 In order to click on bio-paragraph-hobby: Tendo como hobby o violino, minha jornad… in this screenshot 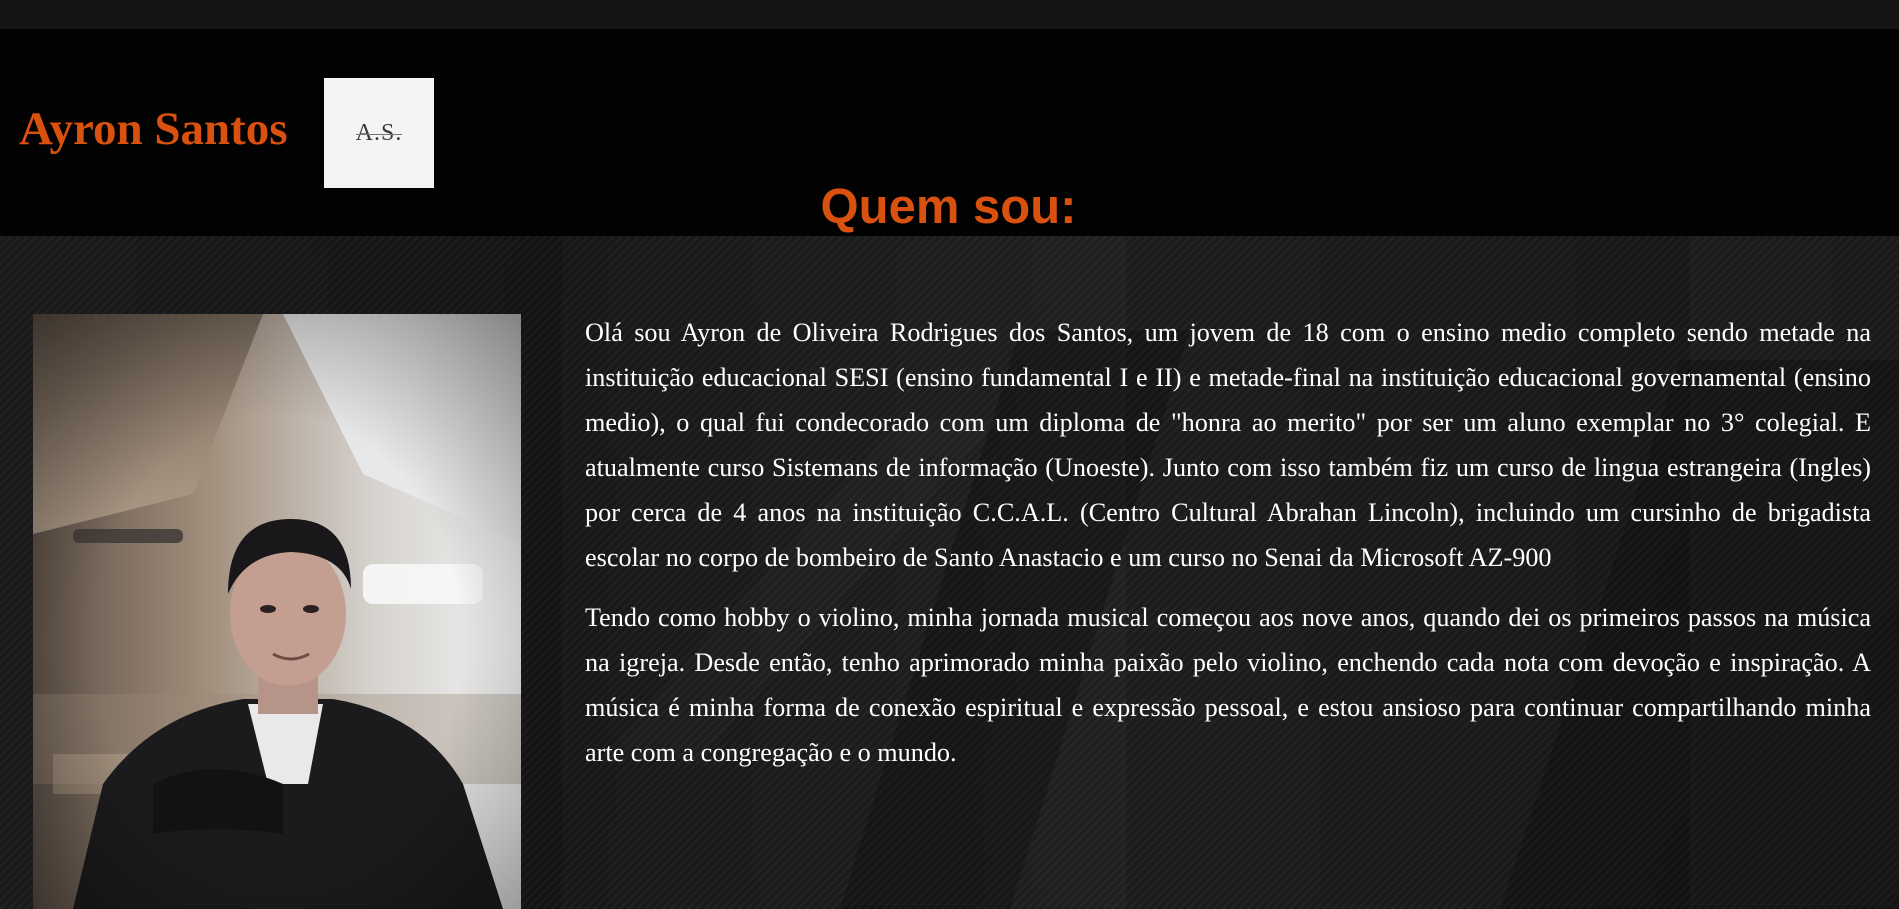, I will do `click(1228, 685)`.